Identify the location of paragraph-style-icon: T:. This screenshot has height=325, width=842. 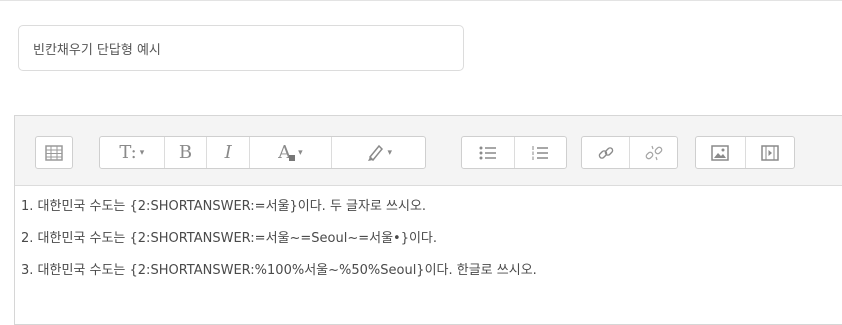
(128, 152).